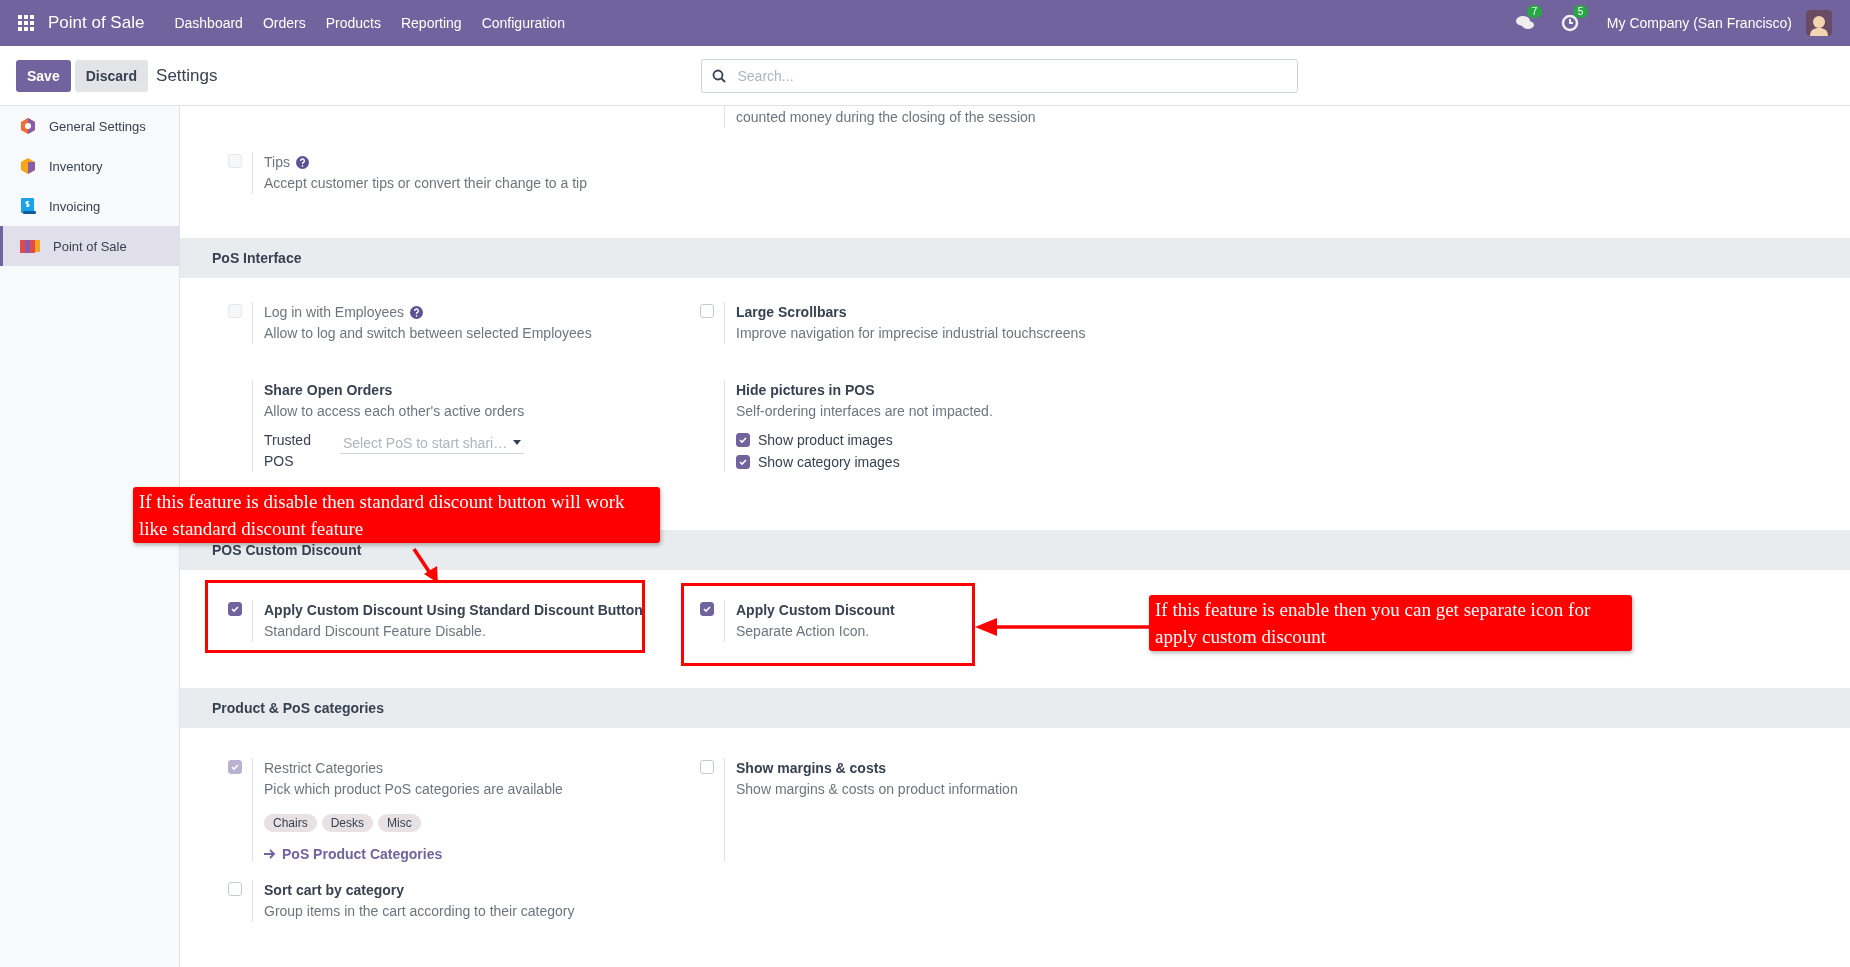  I want to click on setting-description: Allow to access each other's active orders, so click(394, 411).